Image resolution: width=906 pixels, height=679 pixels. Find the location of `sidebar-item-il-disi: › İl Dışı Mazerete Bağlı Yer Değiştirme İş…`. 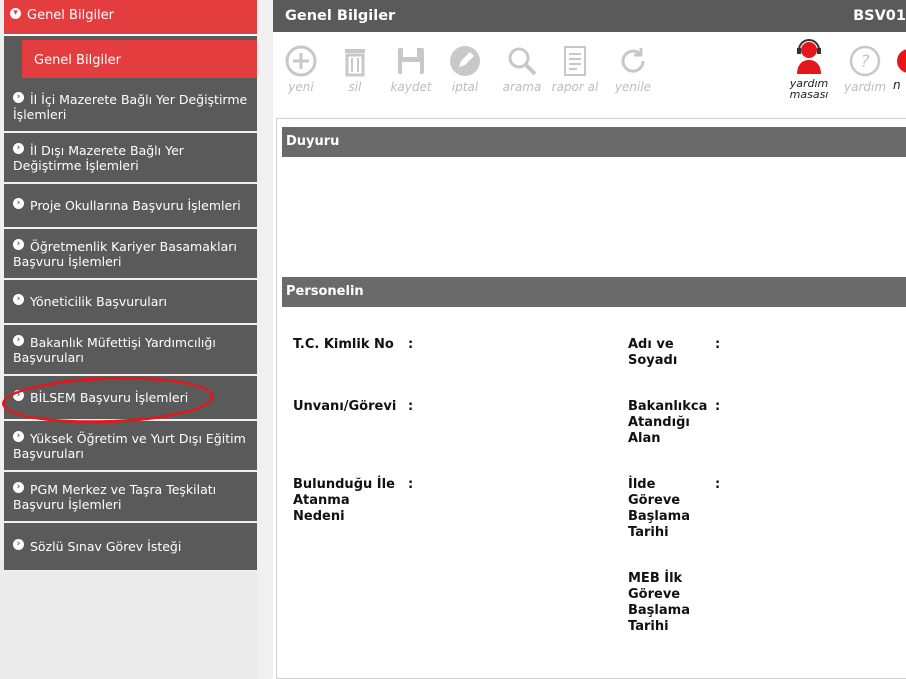

sidebar-item-il-disi: › İl Dışı Mazerete Bağlı Yer Değiştirme İş… is located at coordinates (130, 158).